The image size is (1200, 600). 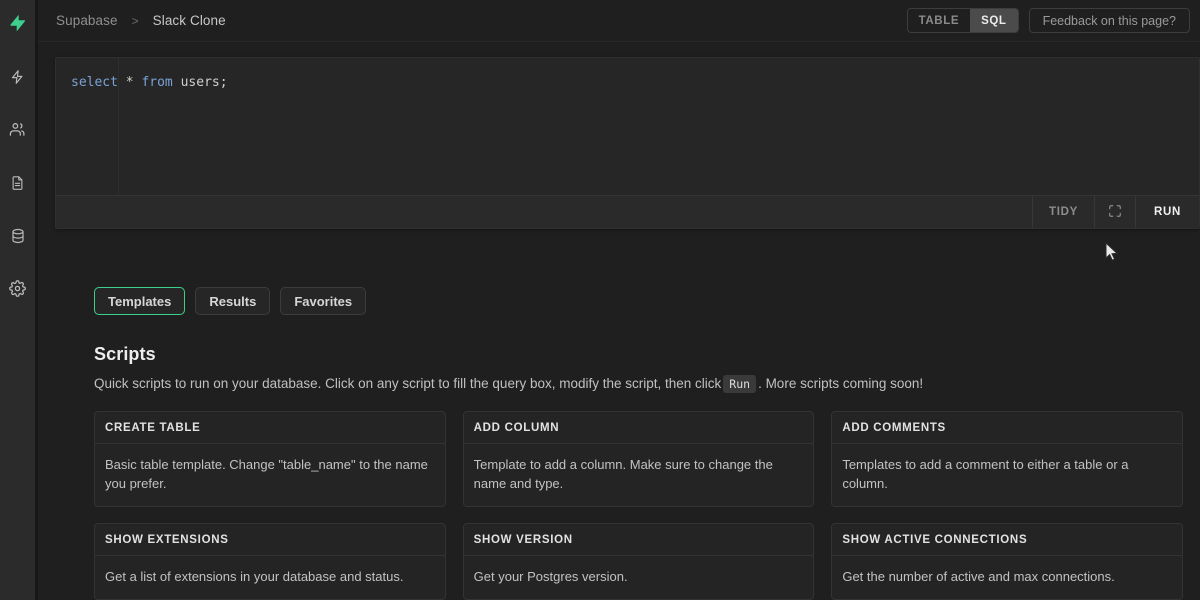 I want to click on script-card-title: SHOW EXTENSIONS, so click(x=270, y=540).